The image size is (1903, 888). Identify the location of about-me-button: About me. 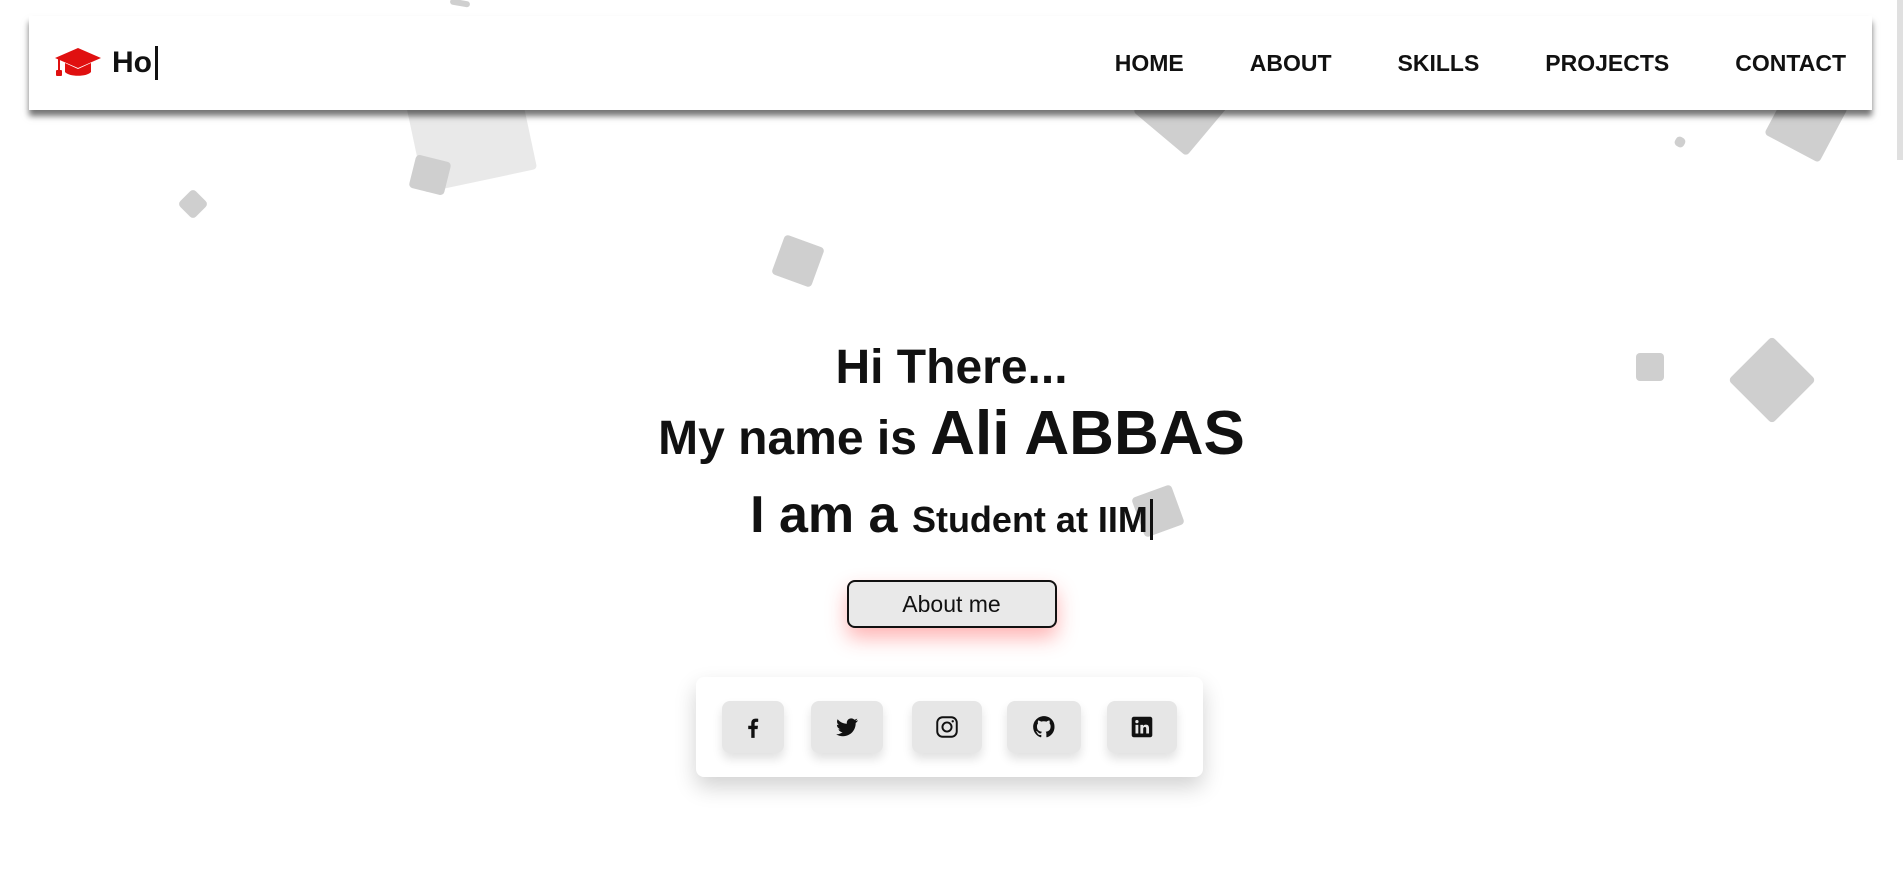
(951, 604).